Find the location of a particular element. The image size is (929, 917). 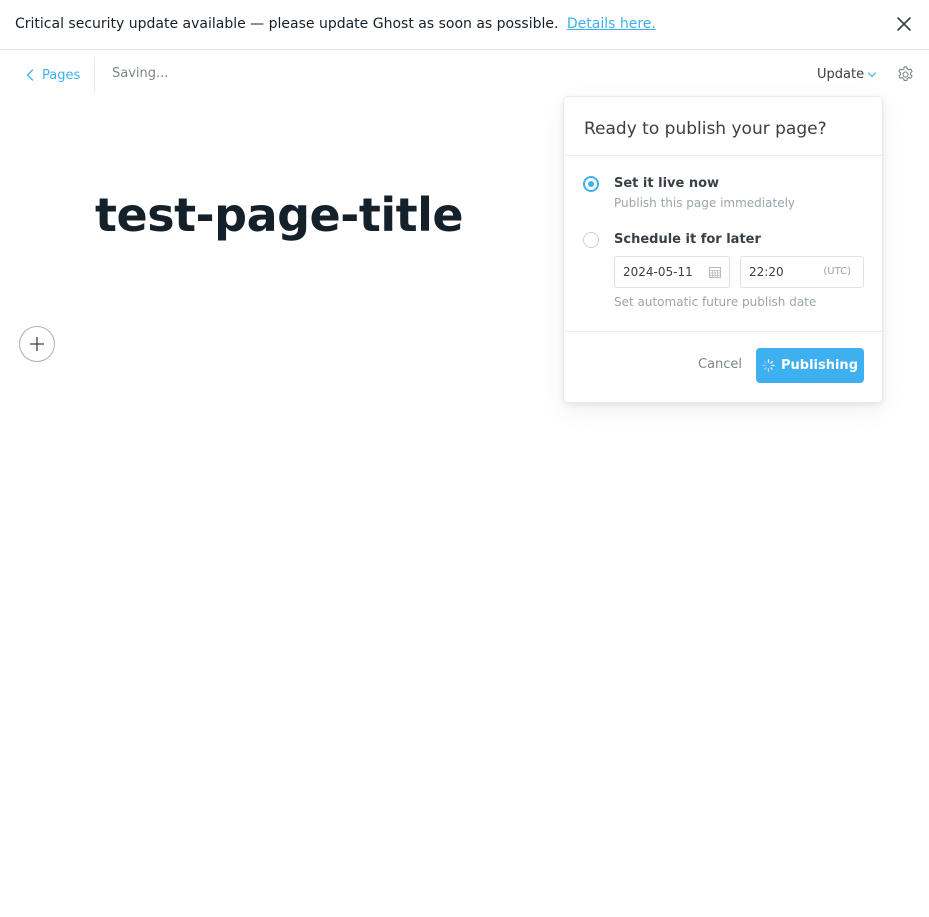

timezone-label: (UTC) is located at coordinates (837, 271).